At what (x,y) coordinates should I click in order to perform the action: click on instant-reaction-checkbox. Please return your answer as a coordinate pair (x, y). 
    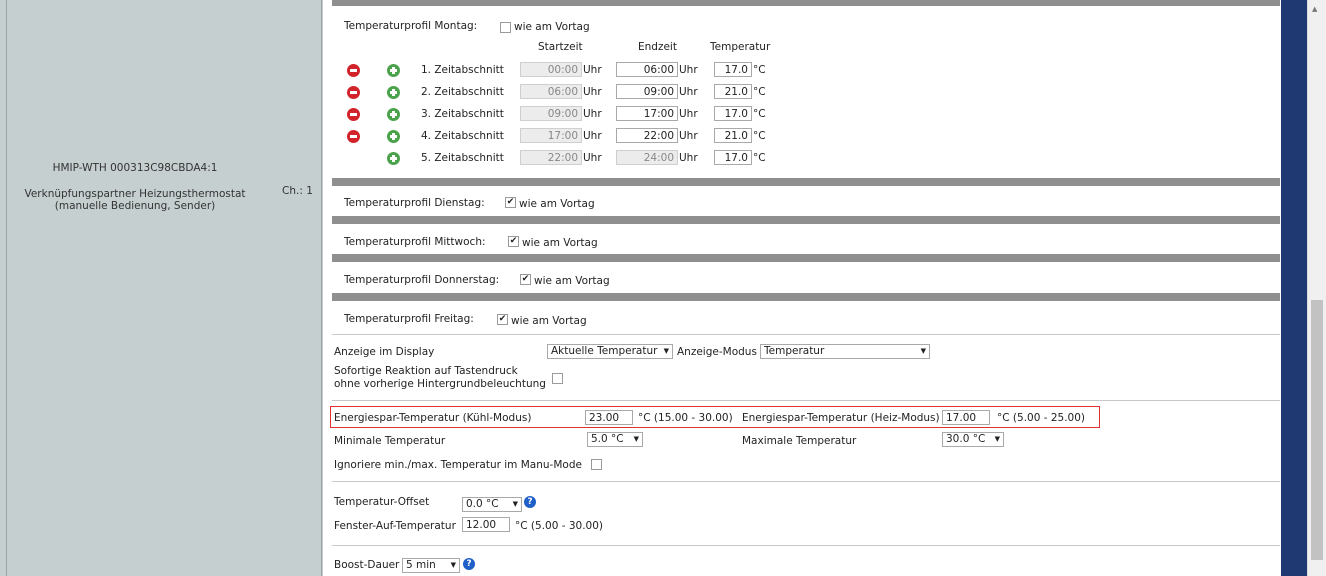
    Looking at the image, I should click on (557, 378).